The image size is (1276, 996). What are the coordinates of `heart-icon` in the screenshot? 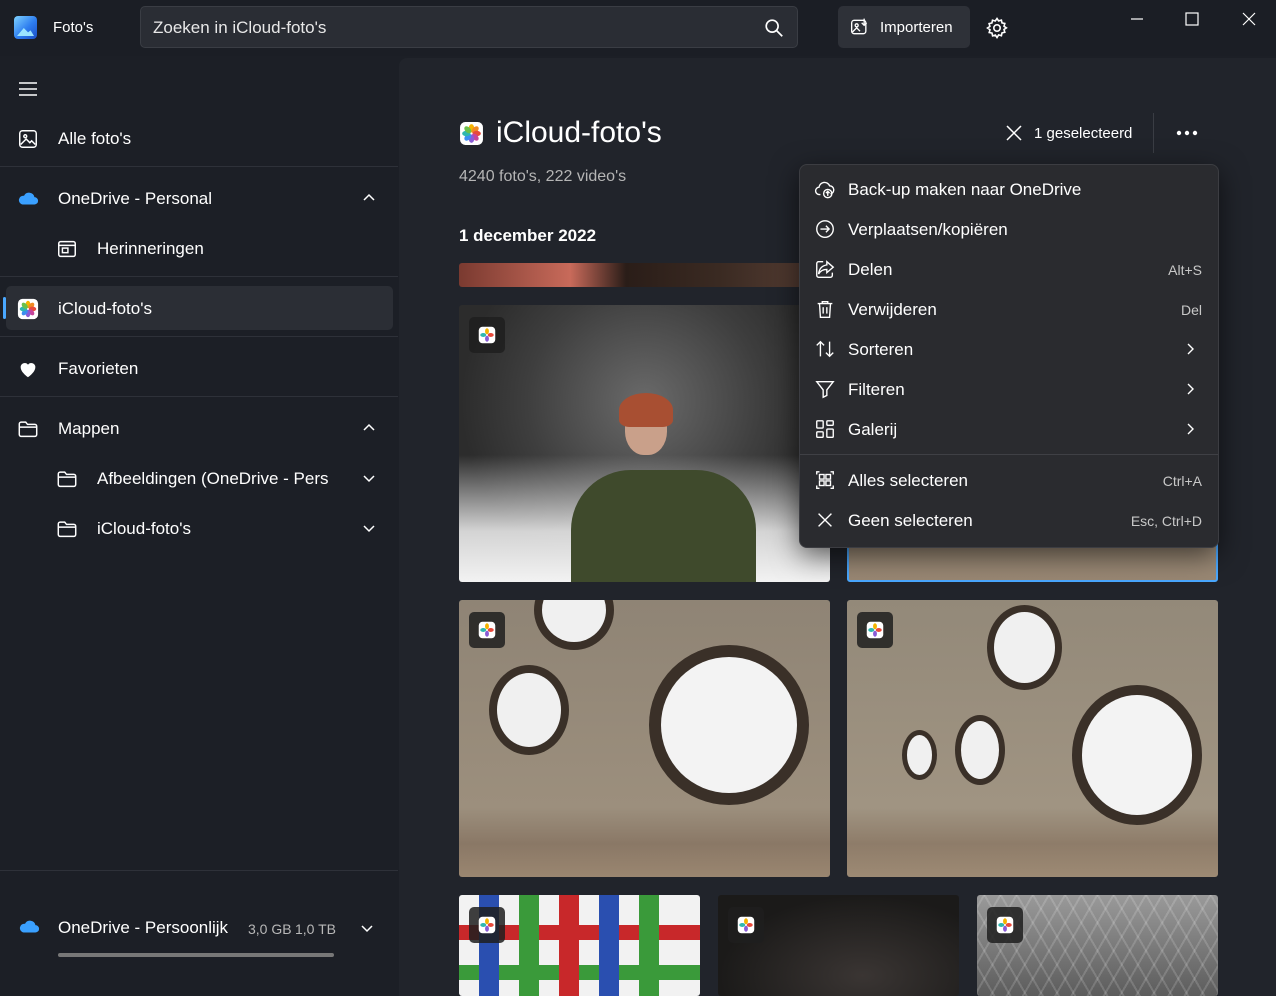 It's located at (28, 370).